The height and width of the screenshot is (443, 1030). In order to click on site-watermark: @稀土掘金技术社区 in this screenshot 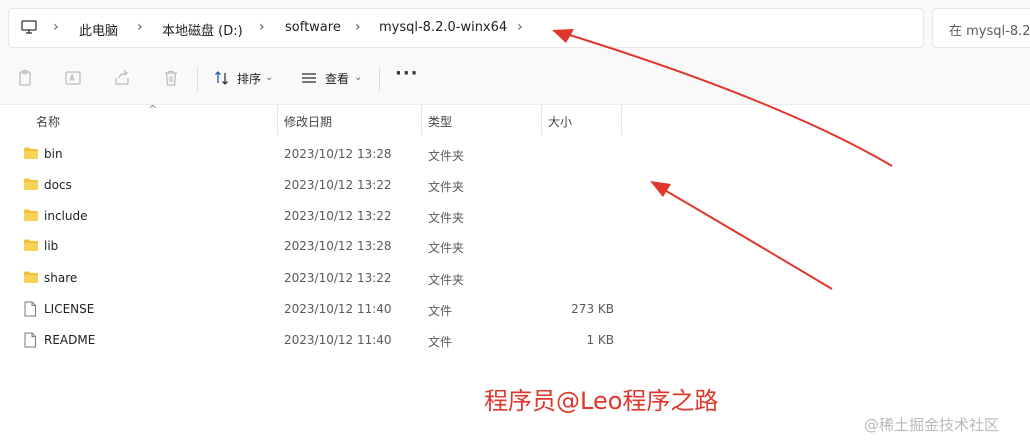, I will do `click(932, 425)`.